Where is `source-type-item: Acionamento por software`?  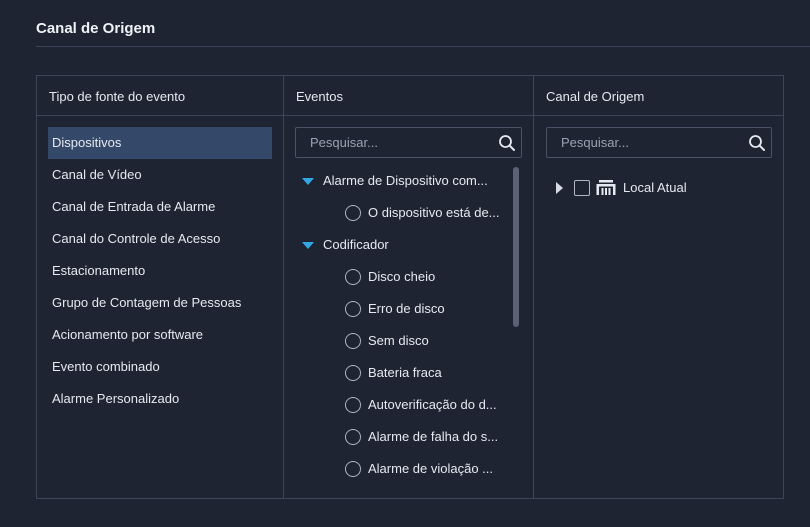
source-type-item: Acionamento por software is located at coordinates (160, 335).